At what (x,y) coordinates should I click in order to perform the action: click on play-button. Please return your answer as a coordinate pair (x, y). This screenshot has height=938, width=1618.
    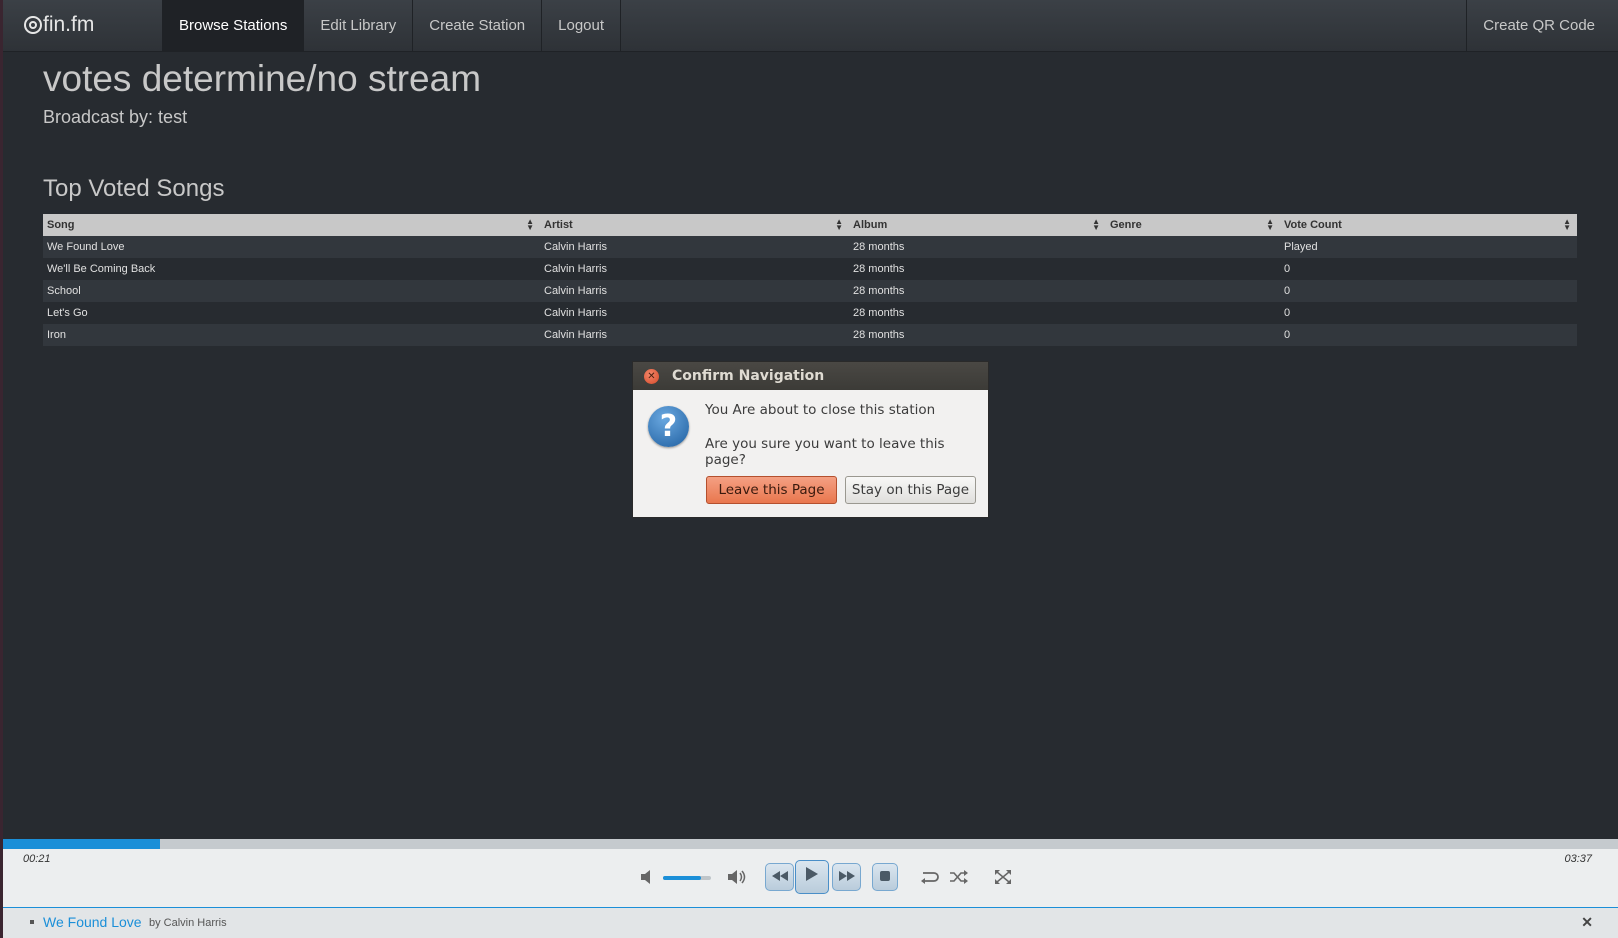
    Looking at the image, I should click on (812, 877).